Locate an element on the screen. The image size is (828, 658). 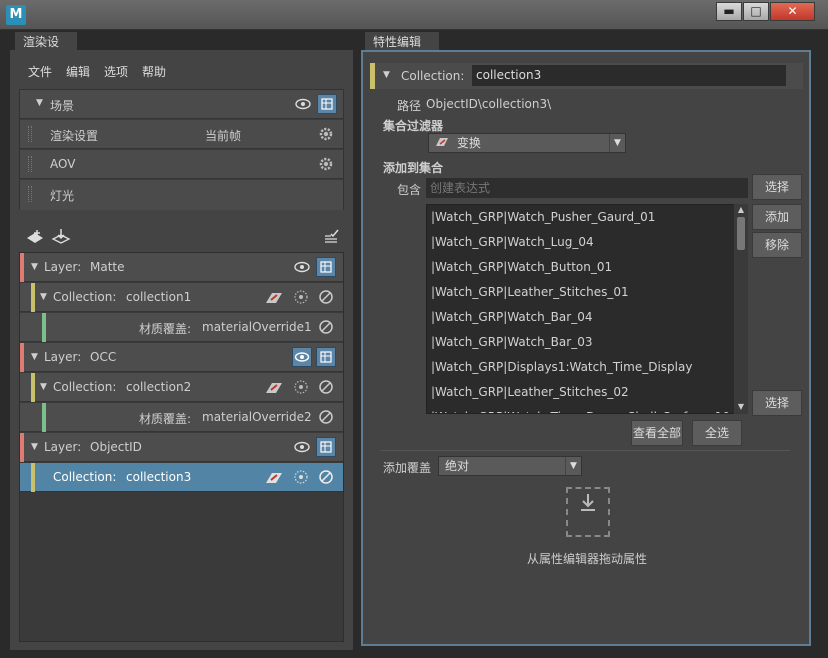
scene-item-lights: 灯光 is located at coordinates (181, 195).